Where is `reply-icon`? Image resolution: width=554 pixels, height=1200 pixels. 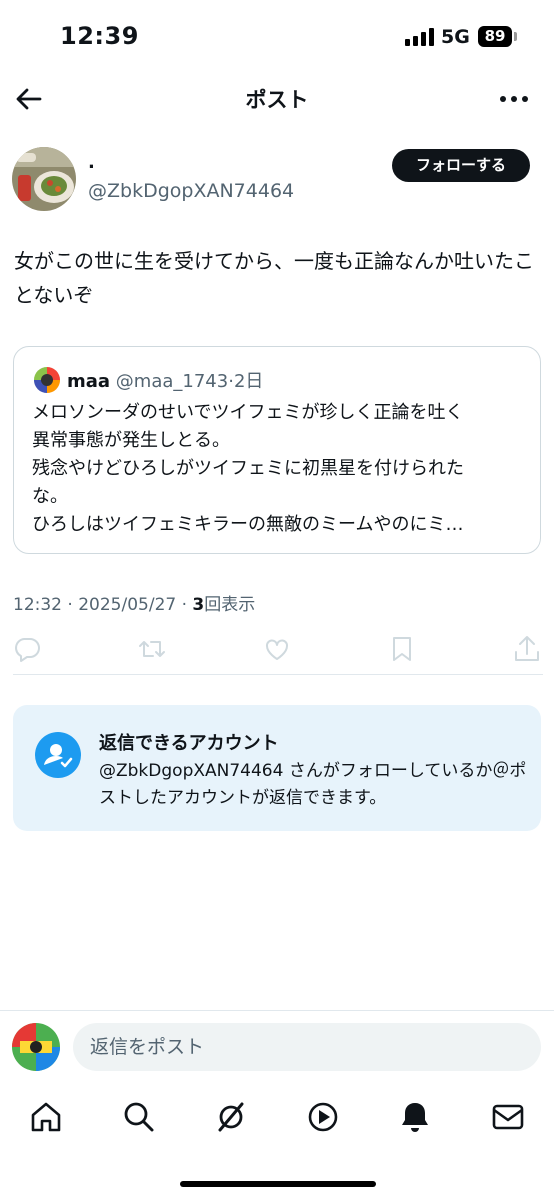 reply-icon is located at coordinates (27, 649).